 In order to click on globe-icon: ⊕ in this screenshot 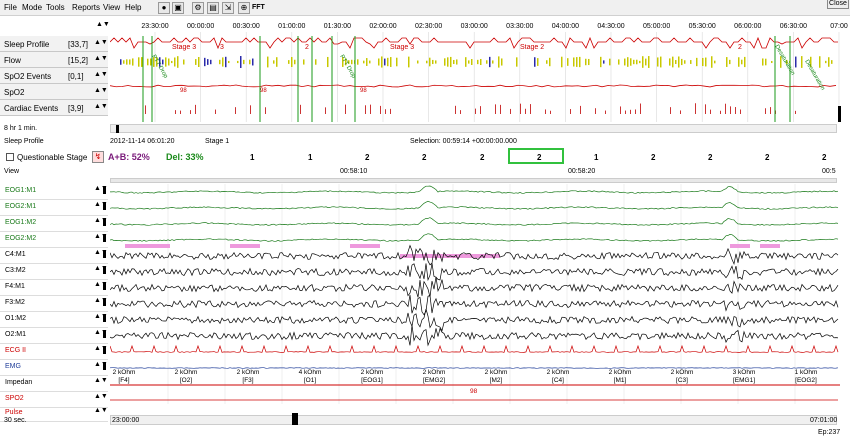, I will do `click(244, 8)`.